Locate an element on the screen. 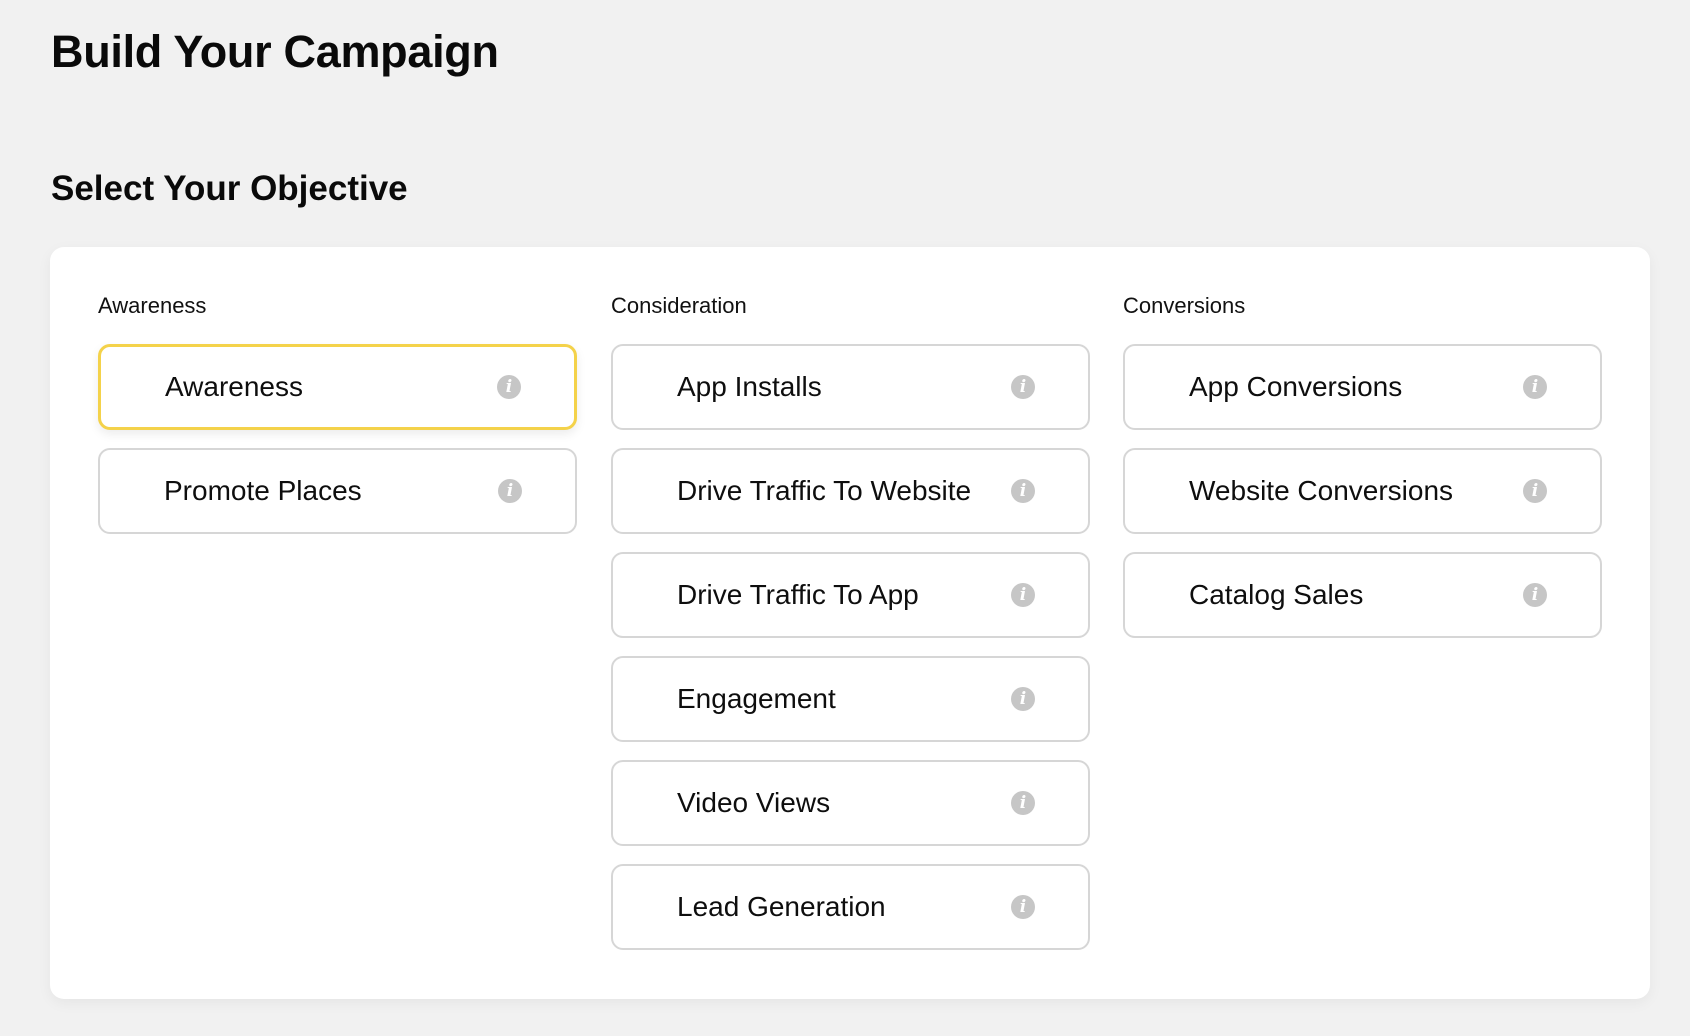  column-header-awareness: Awareness is located at coordinates (152, 305).